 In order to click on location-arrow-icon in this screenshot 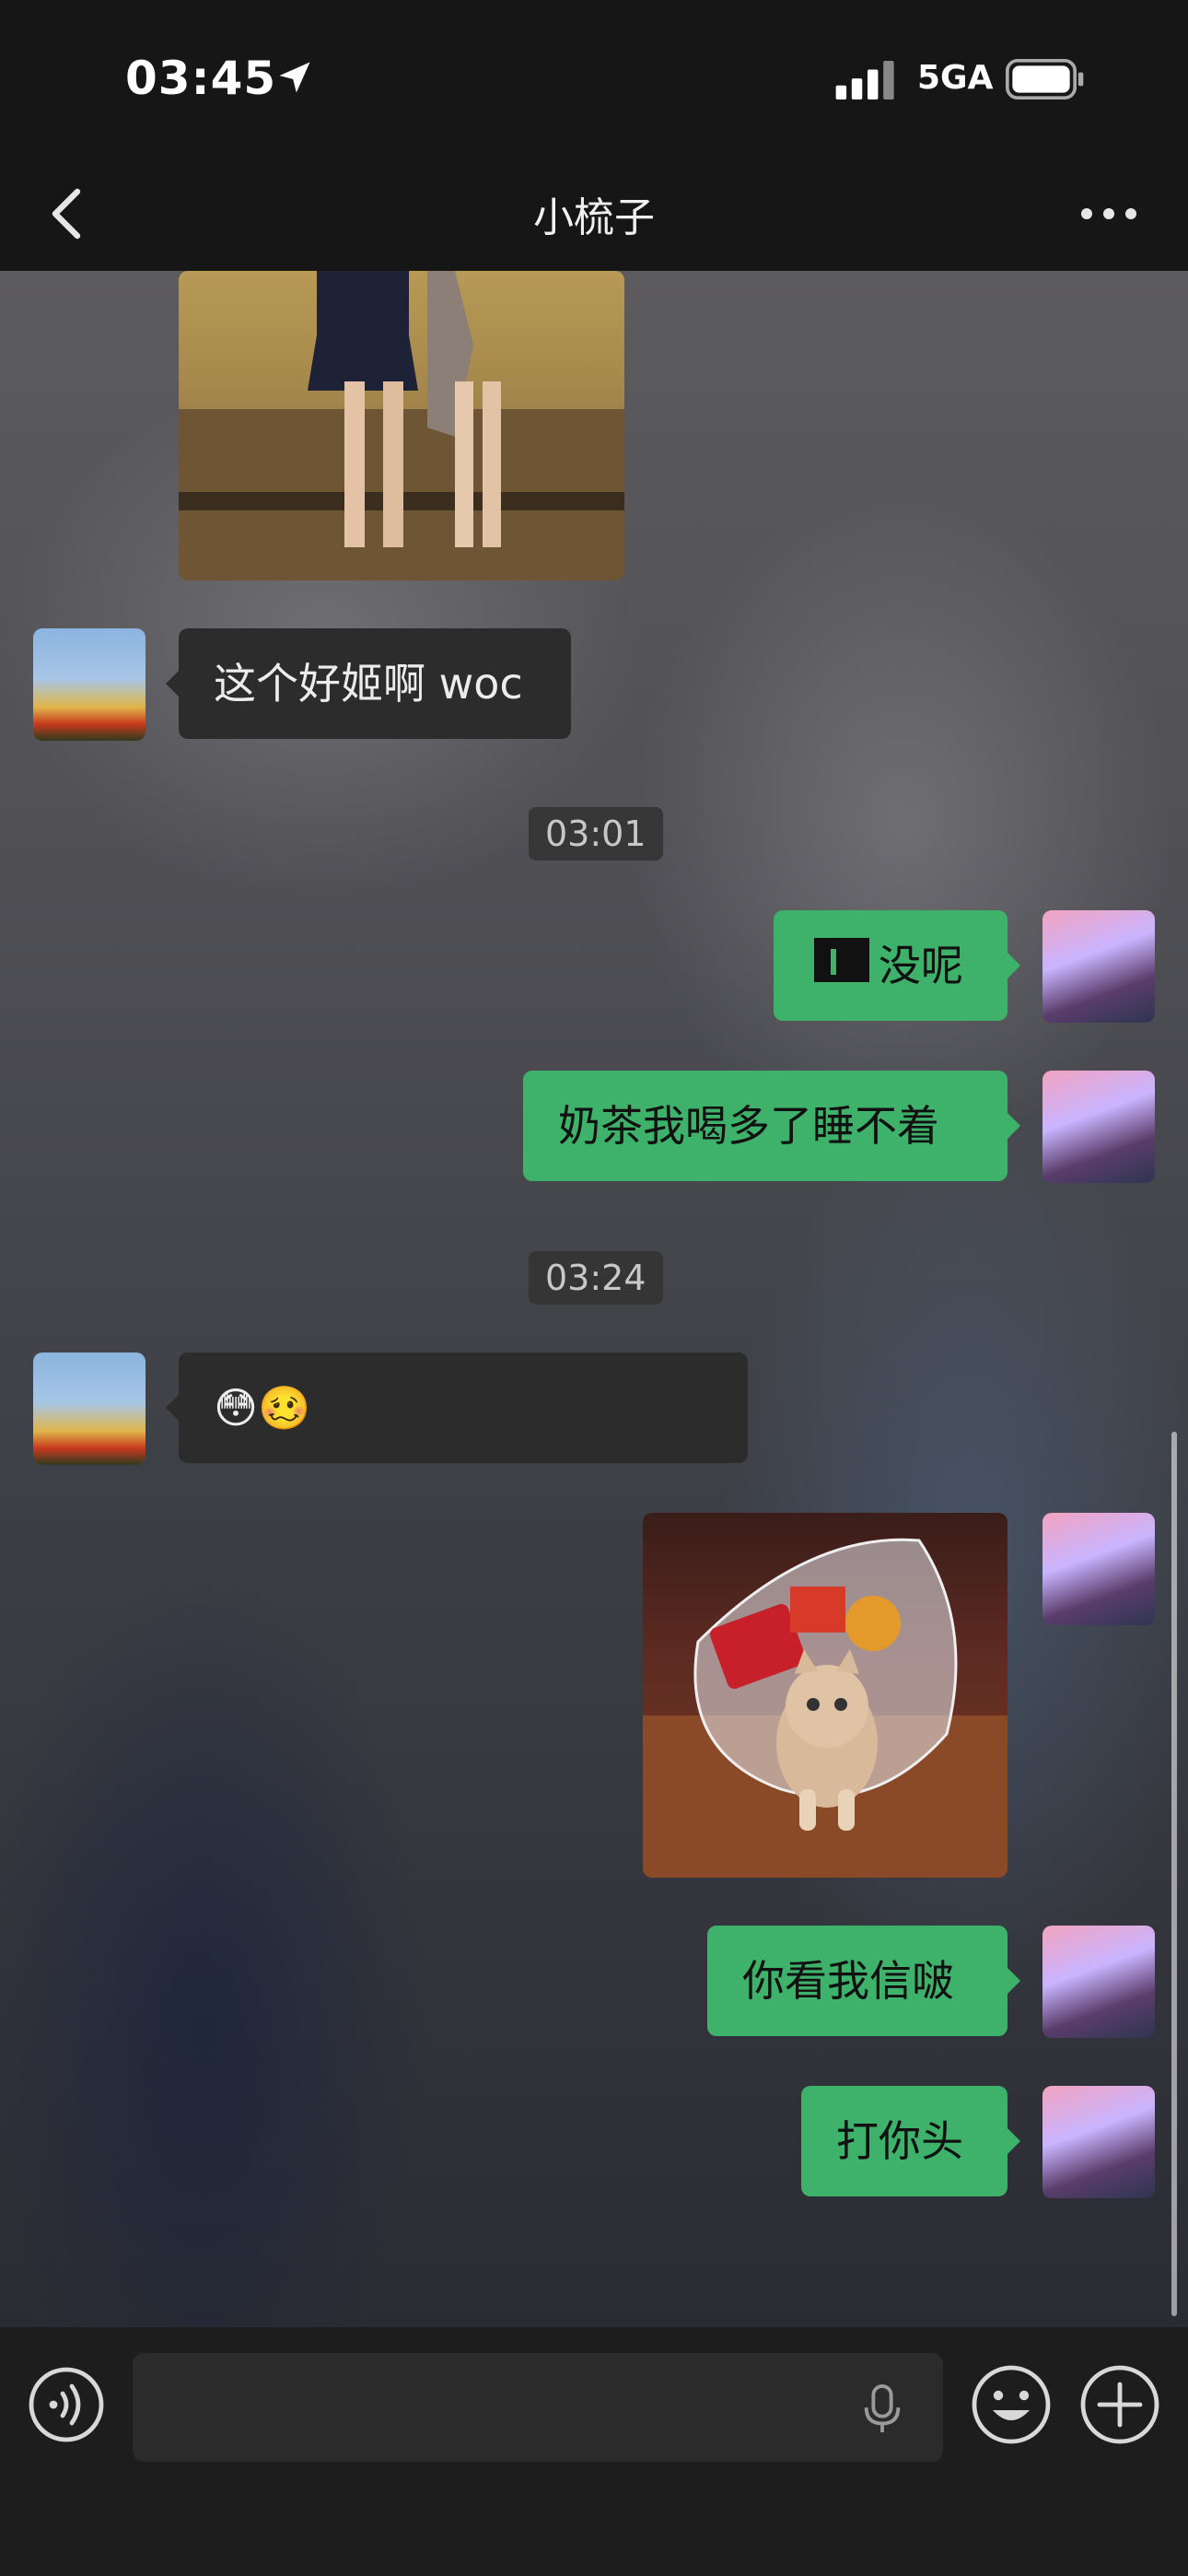, I will do `click(294, 77)`.